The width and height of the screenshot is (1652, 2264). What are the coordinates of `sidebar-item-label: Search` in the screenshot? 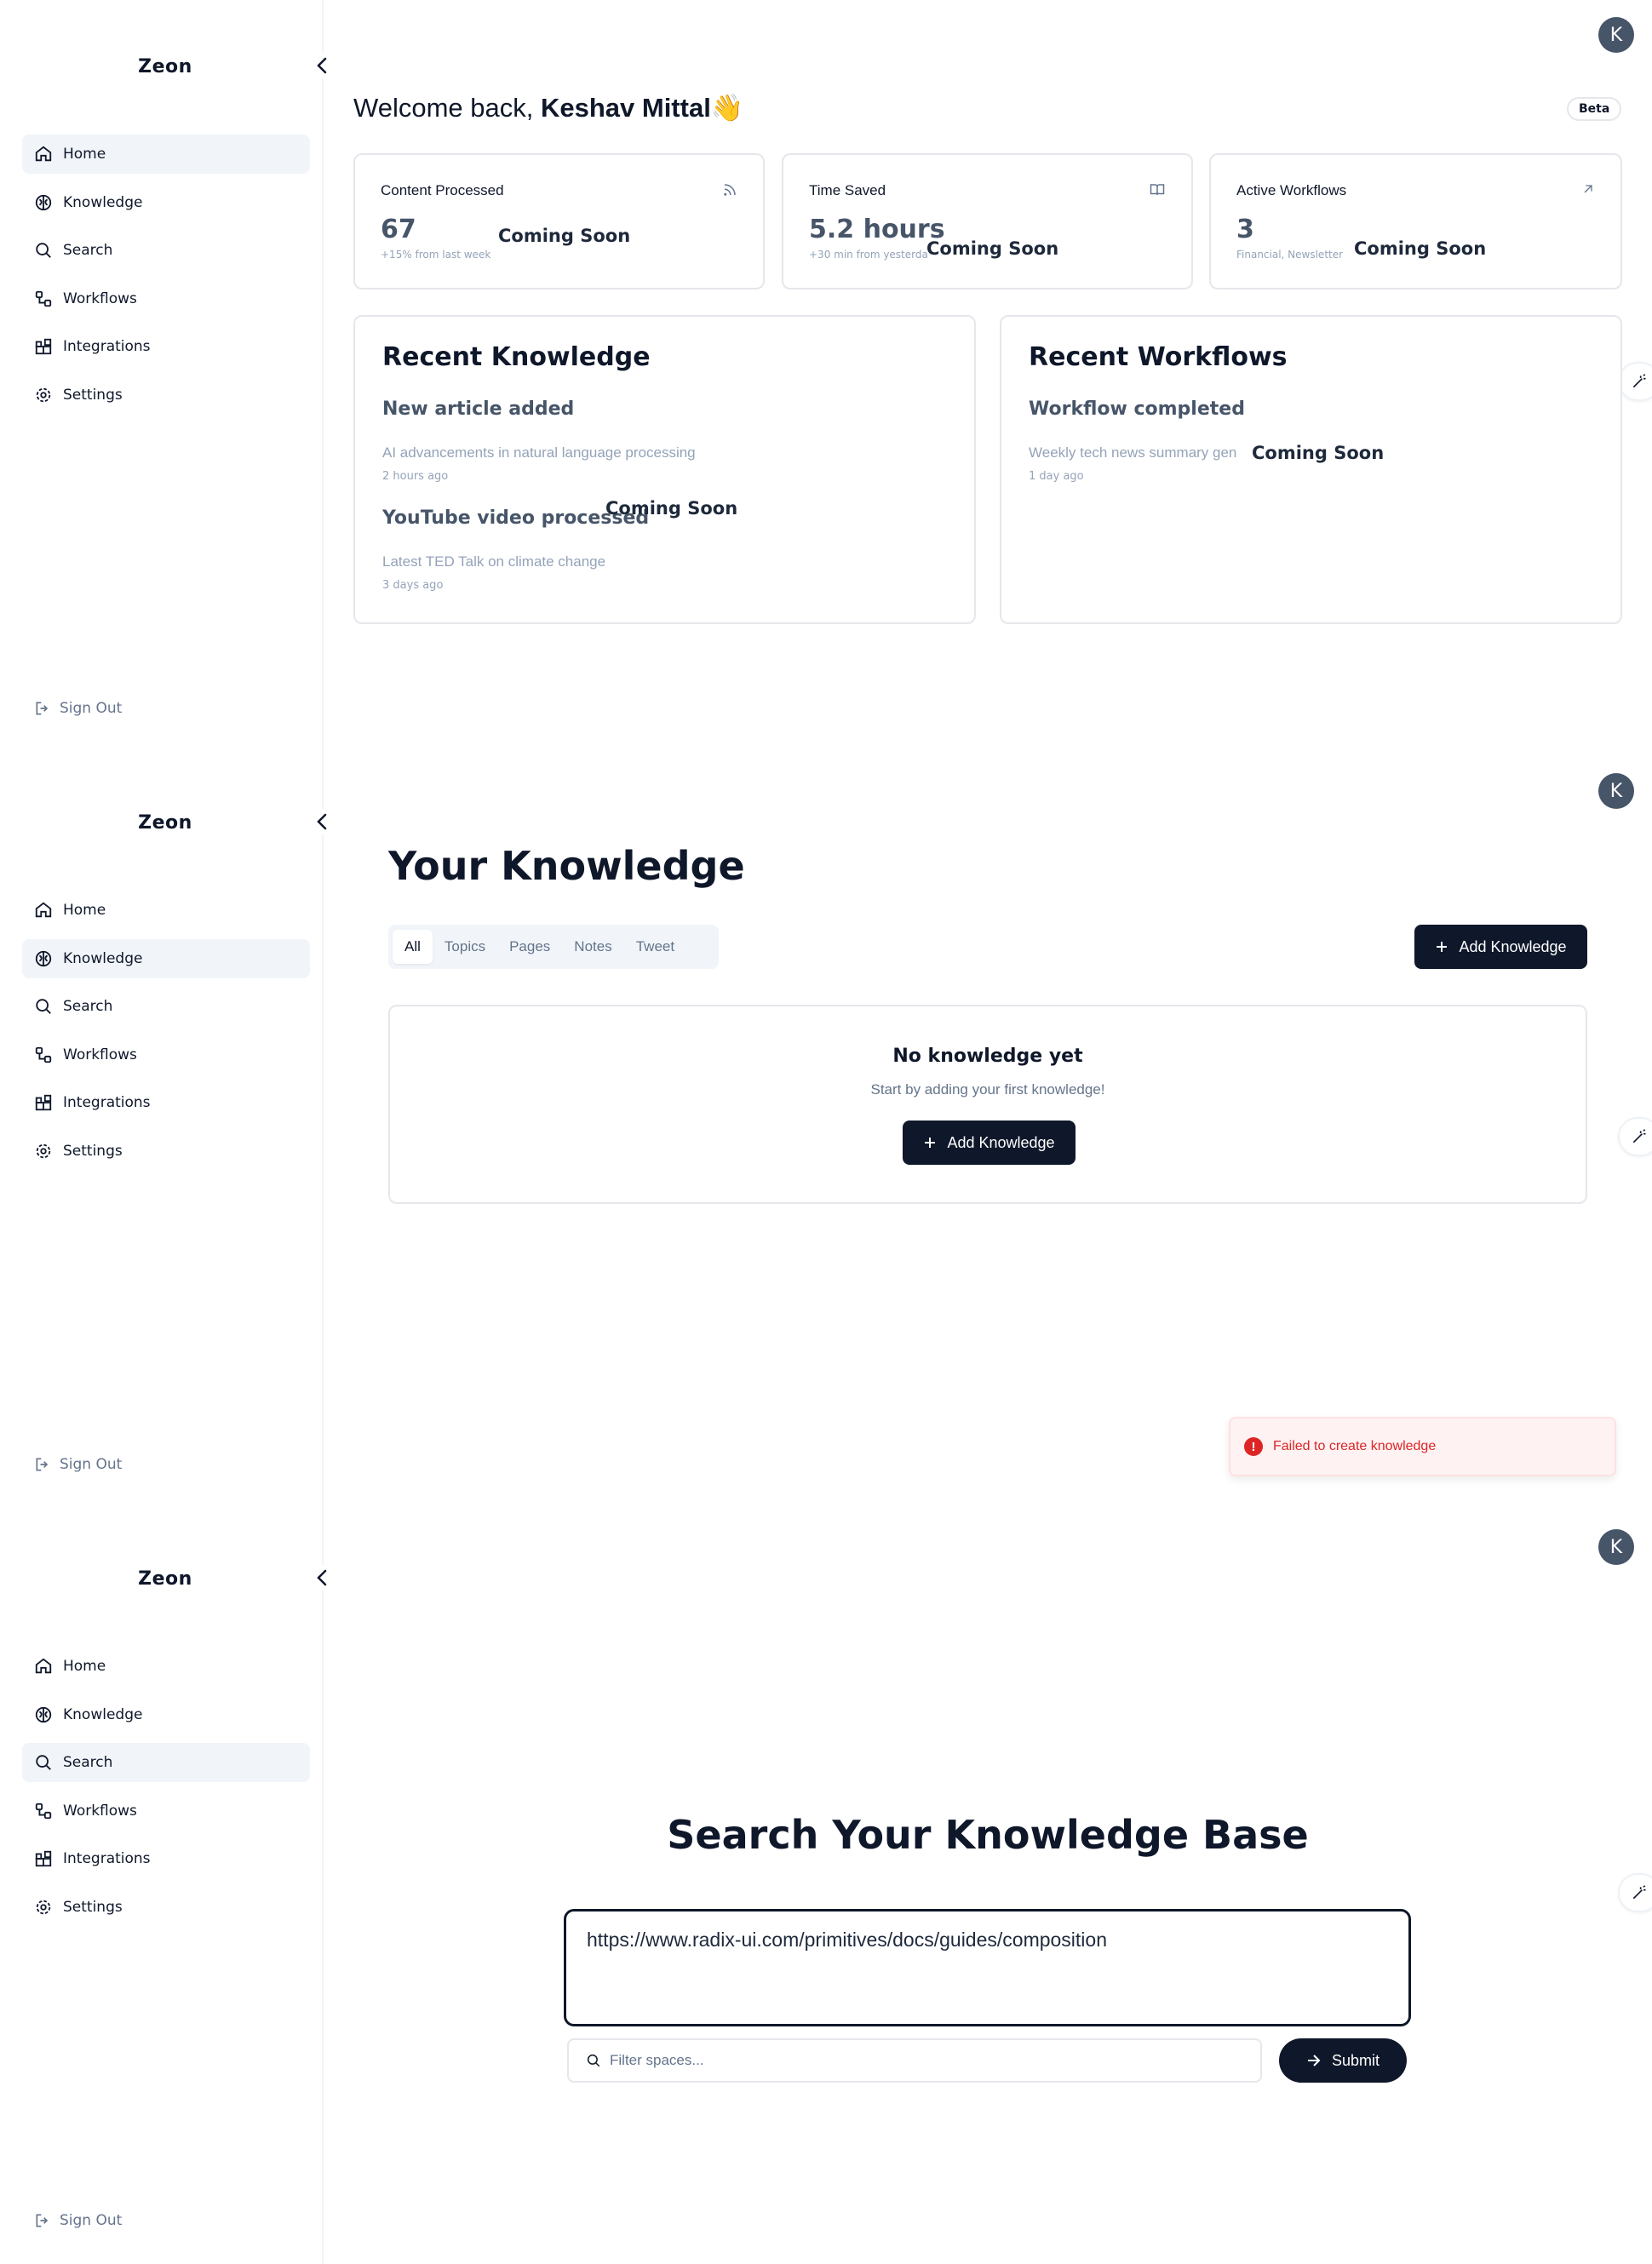 It's located at (88, 250).